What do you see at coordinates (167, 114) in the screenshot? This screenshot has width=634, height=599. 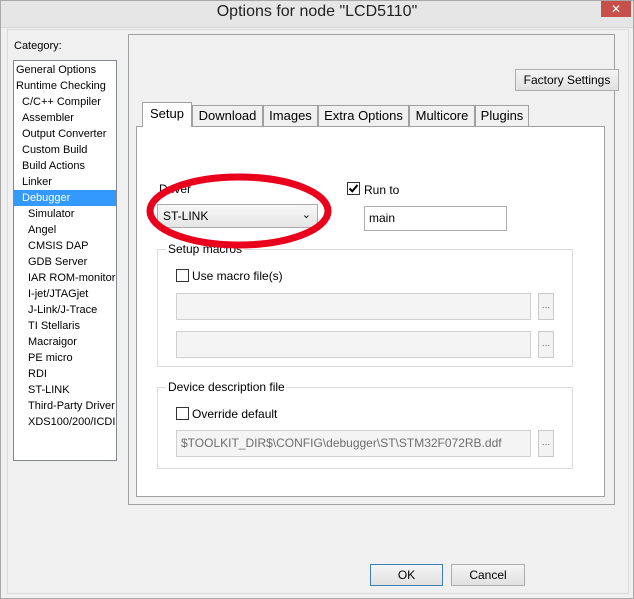 I see `tab-setup: Setup` at bounding box center [167, 114].